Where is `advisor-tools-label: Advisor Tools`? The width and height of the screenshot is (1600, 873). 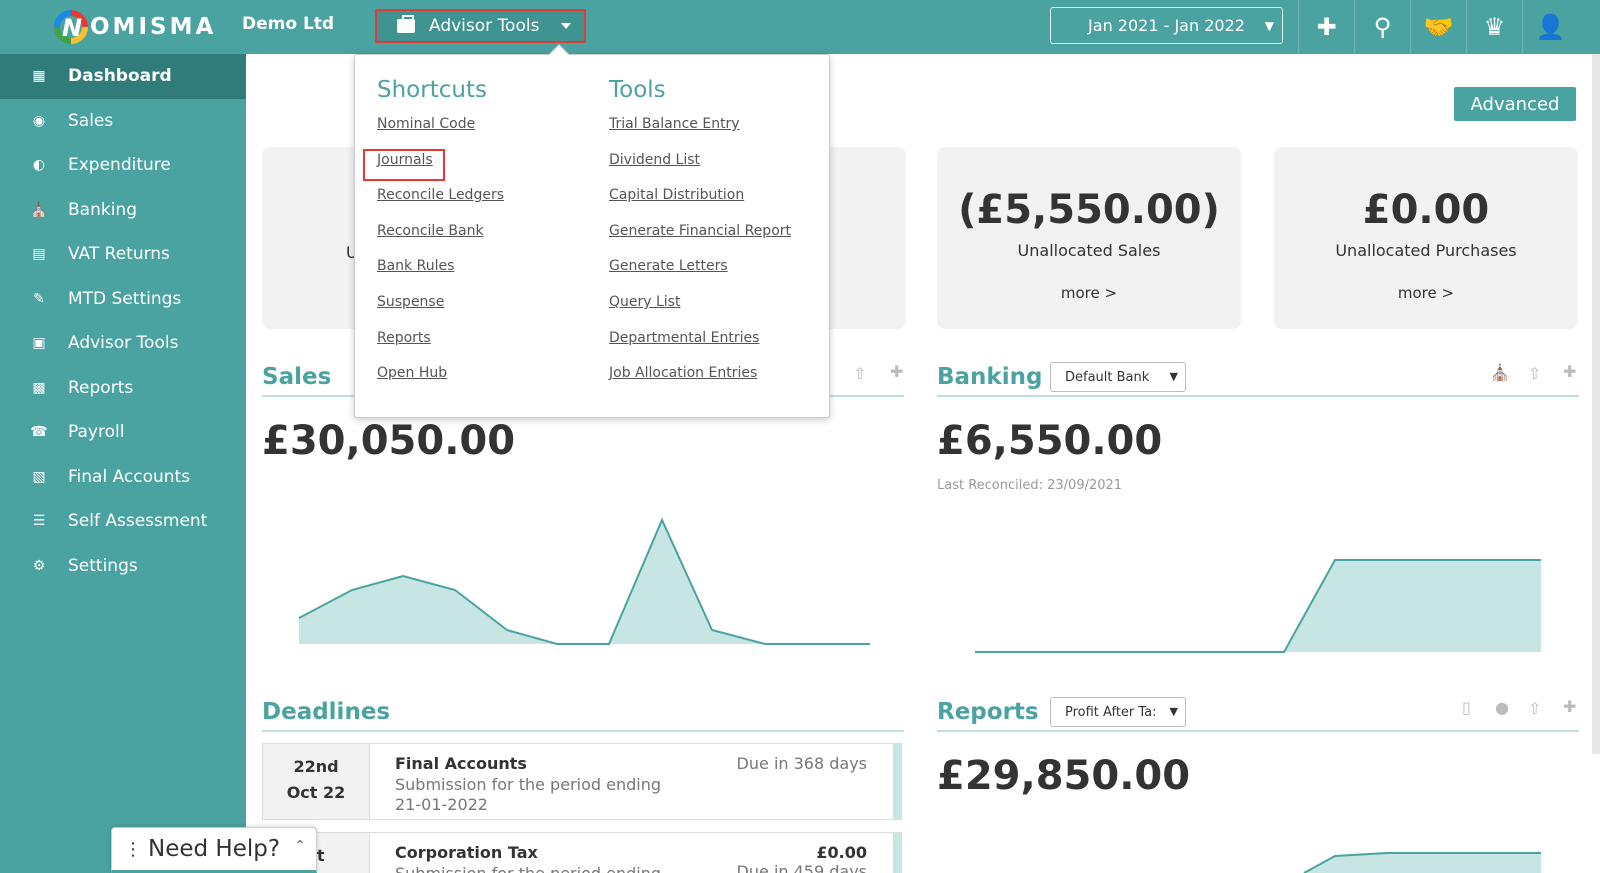
advisor-tools-label: Advisor Tools is located at coordinates (484, 26).